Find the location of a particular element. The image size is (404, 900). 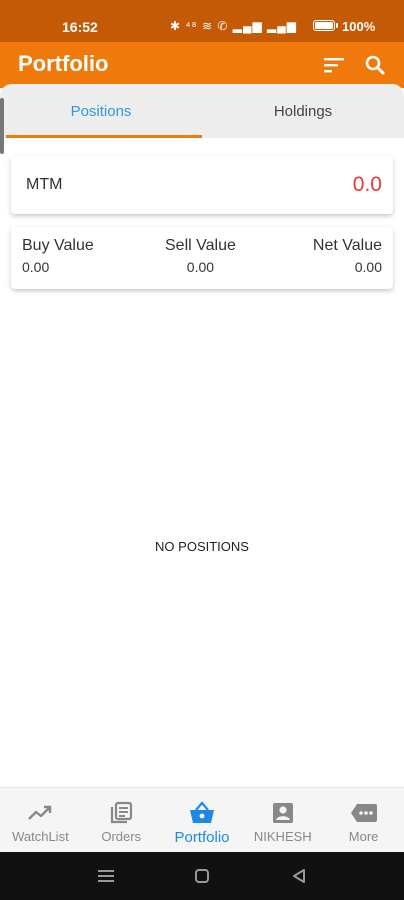

nav-label-account: NIKHESH is located at coordinates (282, 836).